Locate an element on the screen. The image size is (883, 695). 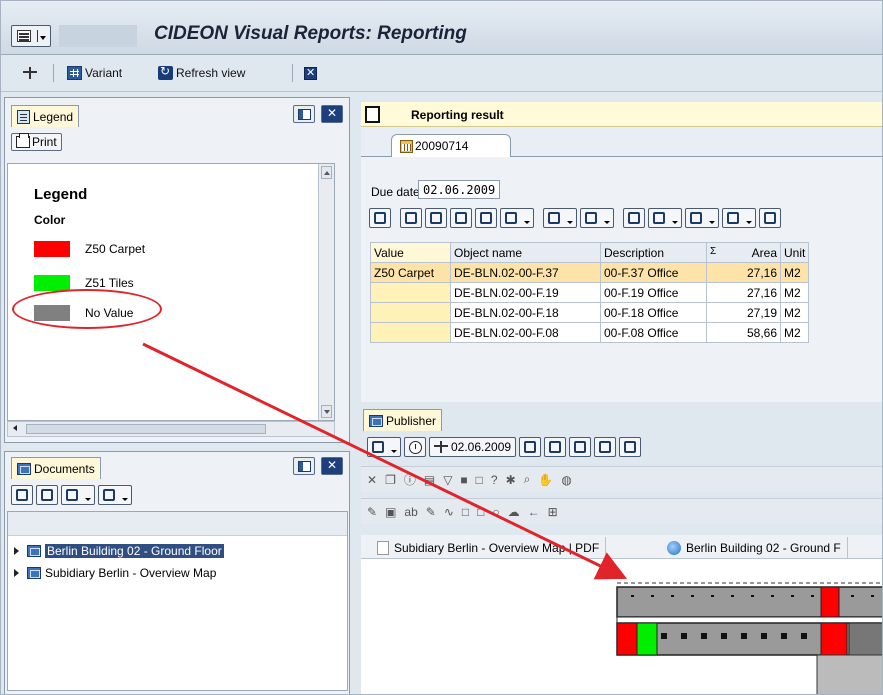
details-button is located at coordinates (380, 218).